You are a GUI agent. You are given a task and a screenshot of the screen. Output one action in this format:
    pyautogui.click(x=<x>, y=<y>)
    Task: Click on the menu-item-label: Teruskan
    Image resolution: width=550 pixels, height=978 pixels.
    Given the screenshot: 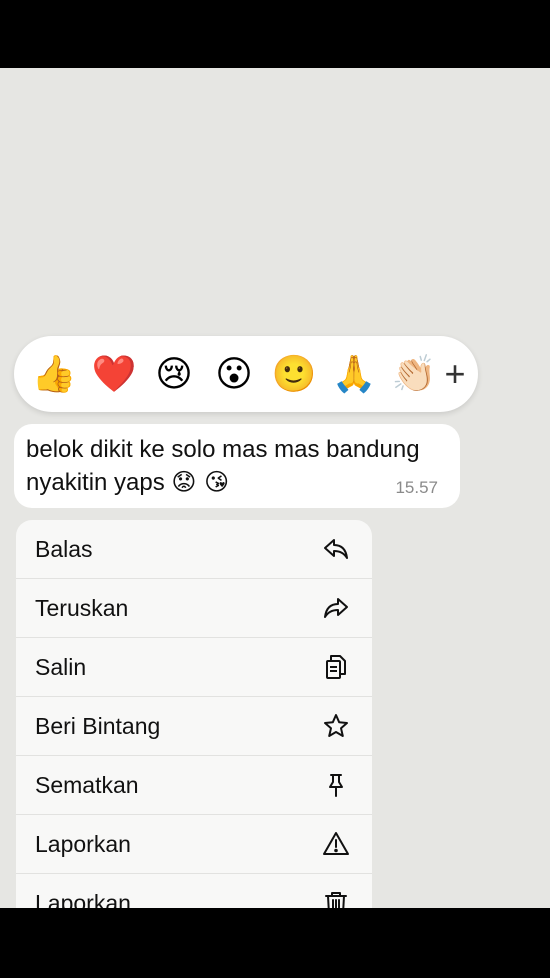 What is the action you would take?
    pyautogui.click(x=82, y=608)
    